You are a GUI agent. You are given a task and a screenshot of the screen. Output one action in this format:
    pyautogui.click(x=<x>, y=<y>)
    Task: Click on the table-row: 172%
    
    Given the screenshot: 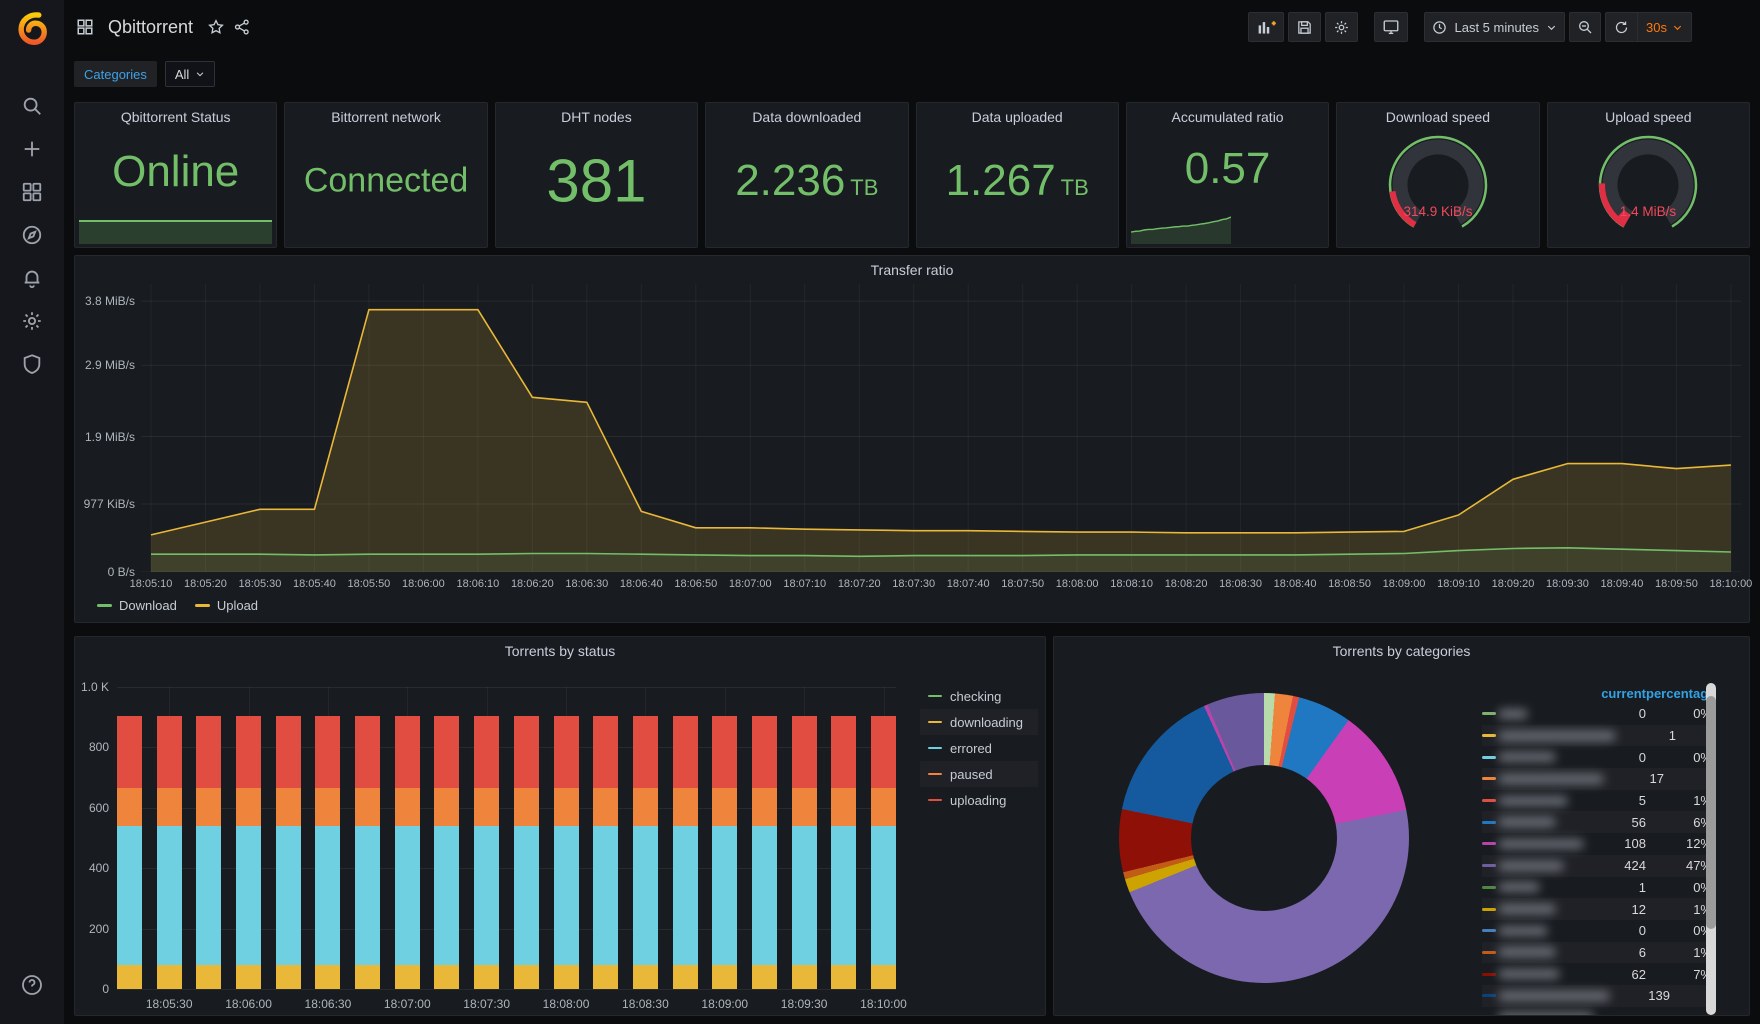 What is the action you would take?
    pyautogui.click(x=1597, y=779)
    